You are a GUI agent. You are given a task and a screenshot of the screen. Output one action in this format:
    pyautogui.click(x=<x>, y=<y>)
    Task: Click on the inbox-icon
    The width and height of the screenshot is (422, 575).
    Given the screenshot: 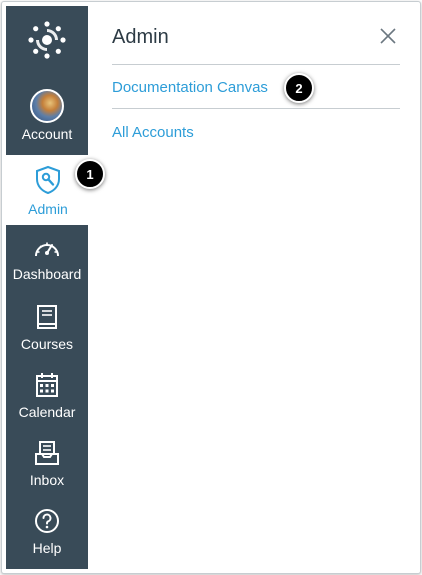 What is the action you would take?
    pyautogui.click(x=47, y=454)
    